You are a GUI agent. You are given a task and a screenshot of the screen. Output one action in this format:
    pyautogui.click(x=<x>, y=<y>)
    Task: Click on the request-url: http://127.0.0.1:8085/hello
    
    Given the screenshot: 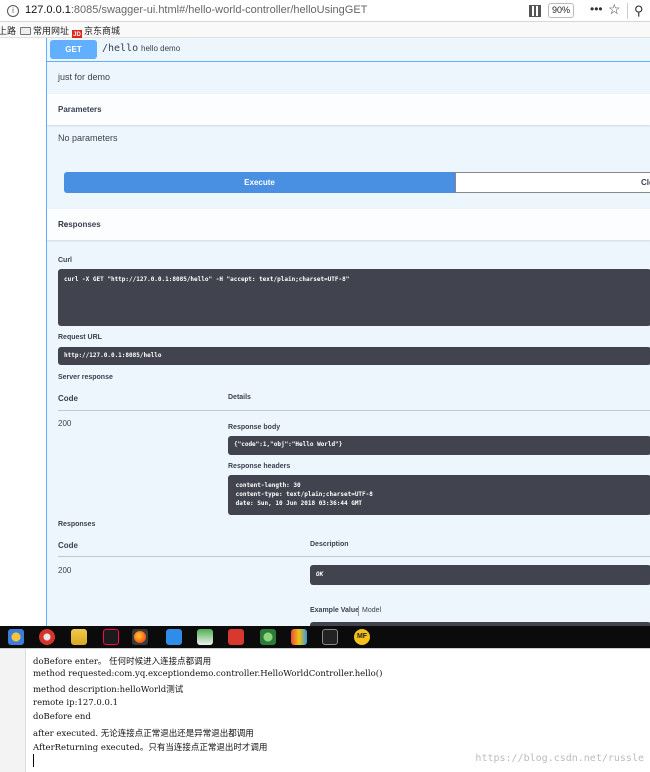 What is the action you would take?
    pyautogui.click(x=354, y=356)
    